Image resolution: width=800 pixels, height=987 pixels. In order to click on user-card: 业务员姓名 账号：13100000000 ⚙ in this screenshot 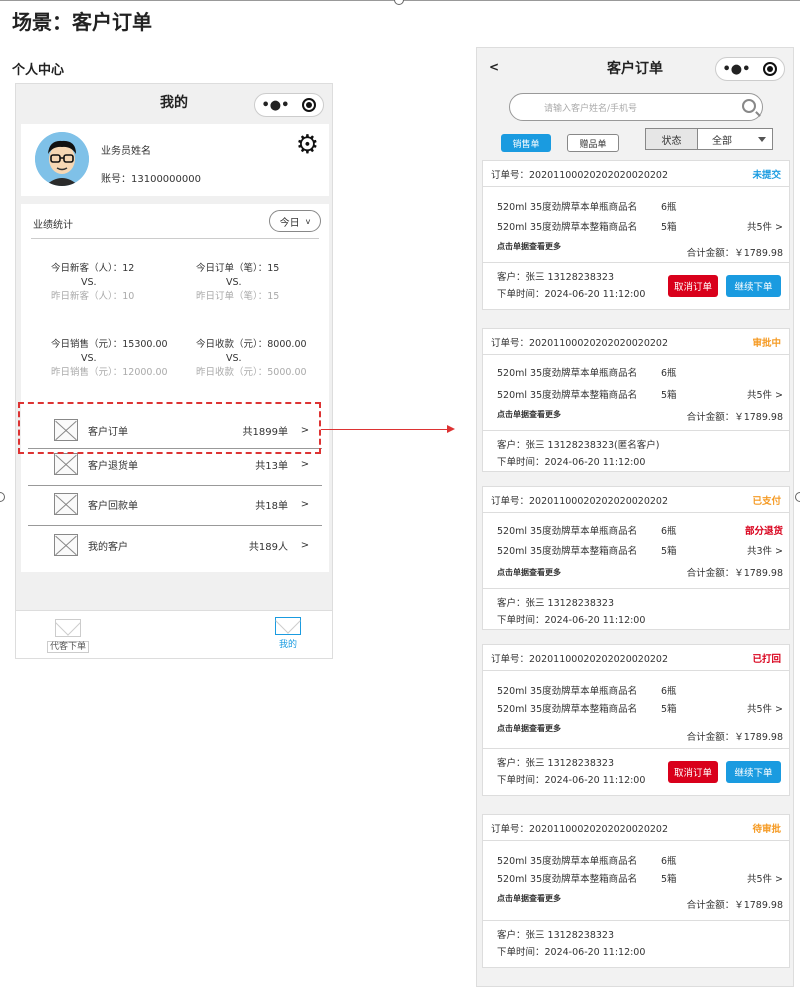, I will do `click(175, 160)`.